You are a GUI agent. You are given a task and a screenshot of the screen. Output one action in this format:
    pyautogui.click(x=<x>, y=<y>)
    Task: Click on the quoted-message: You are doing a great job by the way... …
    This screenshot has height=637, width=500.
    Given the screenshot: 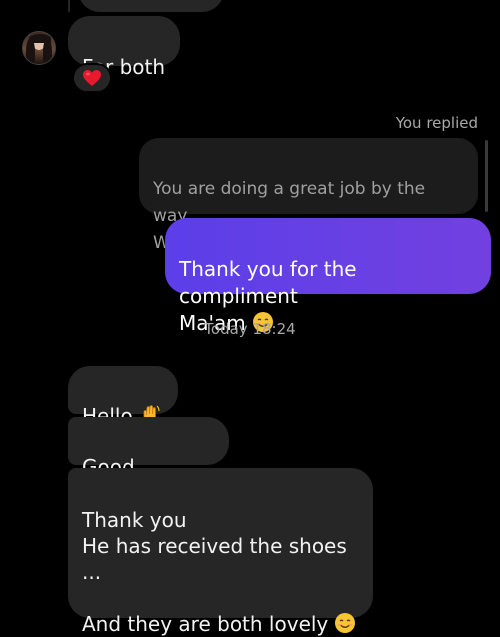 What is the action you would take?
    pyautogui.click(x=308, y=195)
    